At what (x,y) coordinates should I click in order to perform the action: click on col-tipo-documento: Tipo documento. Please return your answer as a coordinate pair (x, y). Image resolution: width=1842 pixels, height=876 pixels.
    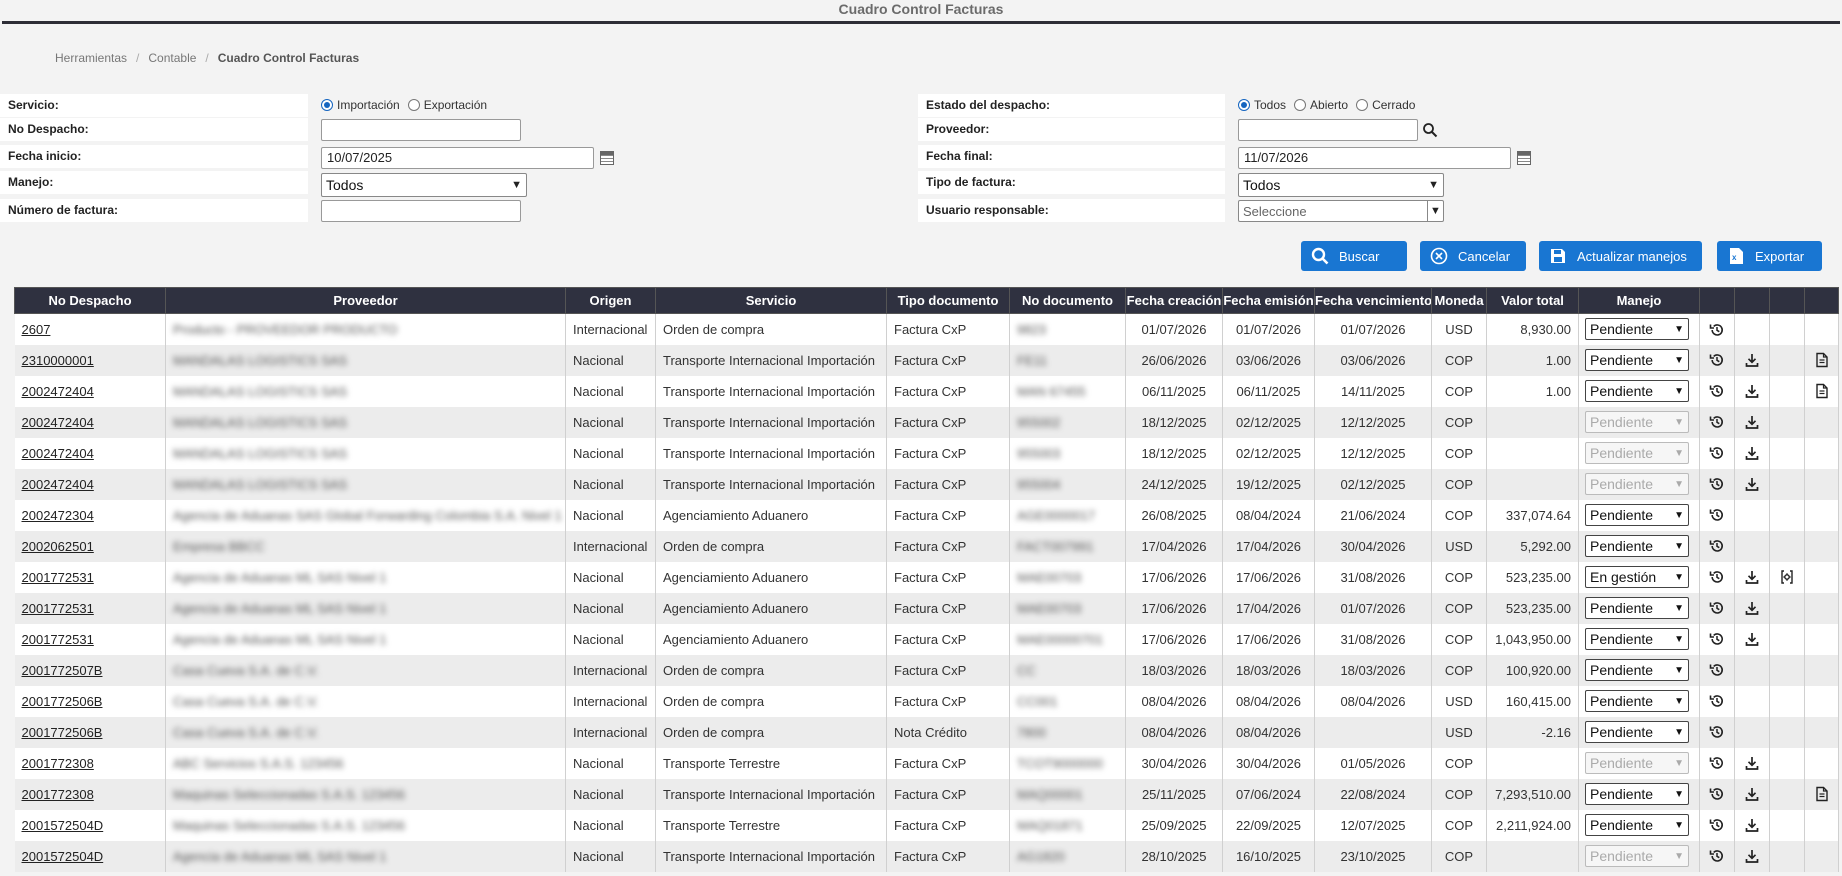
    Looking at the image, I should click on (948, 300).